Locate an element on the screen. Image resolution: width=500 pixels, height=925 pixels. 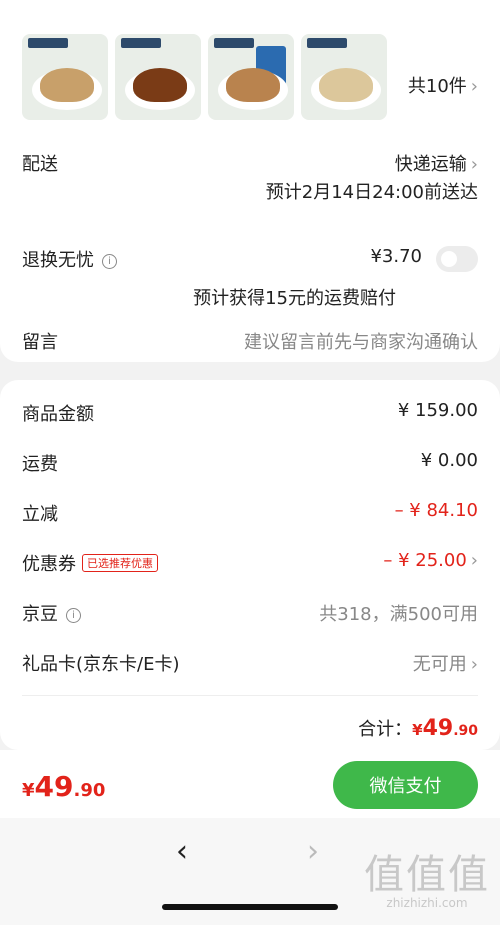
shipping-value: ¥ 0.00 is located at coordinates (449, 460).